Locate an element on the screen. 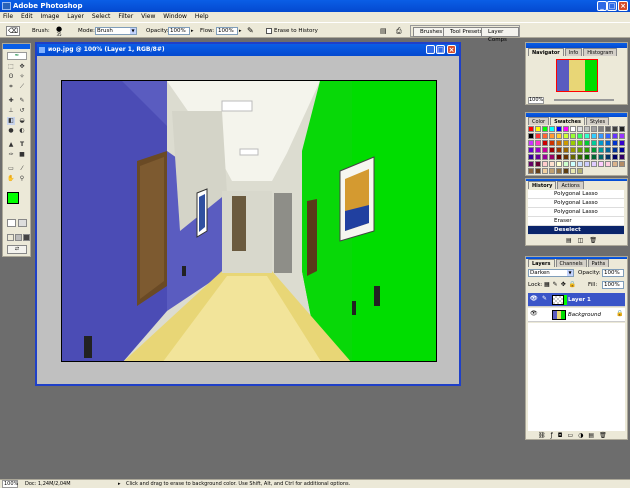 The image size is (630, 488). crop-tool-icon: ⌗ is located at coordinates (11, 87).